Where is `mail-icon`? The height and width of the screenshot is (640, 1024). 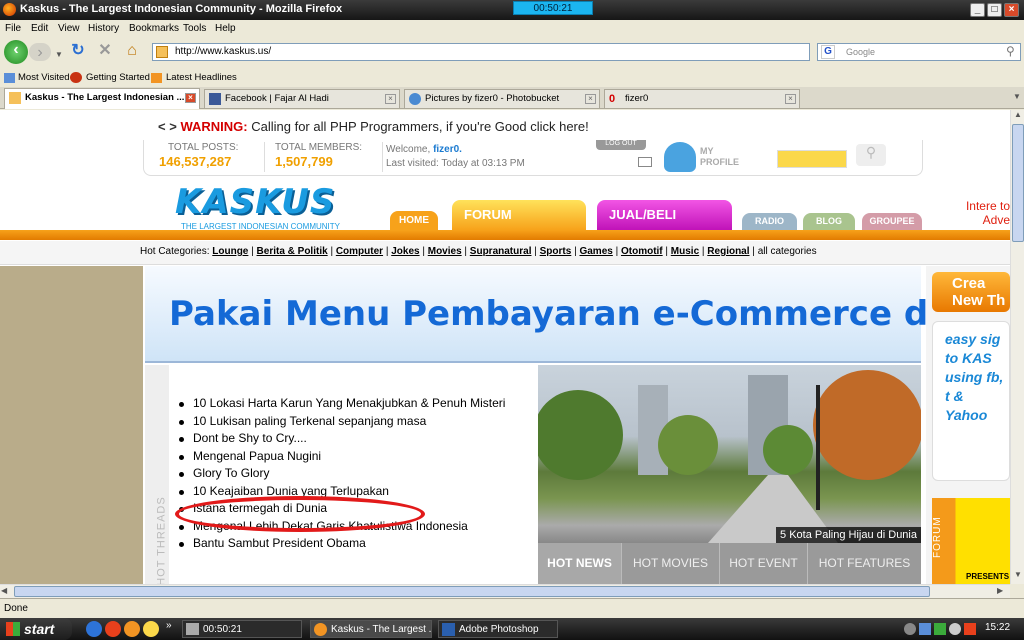
mail-icon is located at coordinates (645, 162).